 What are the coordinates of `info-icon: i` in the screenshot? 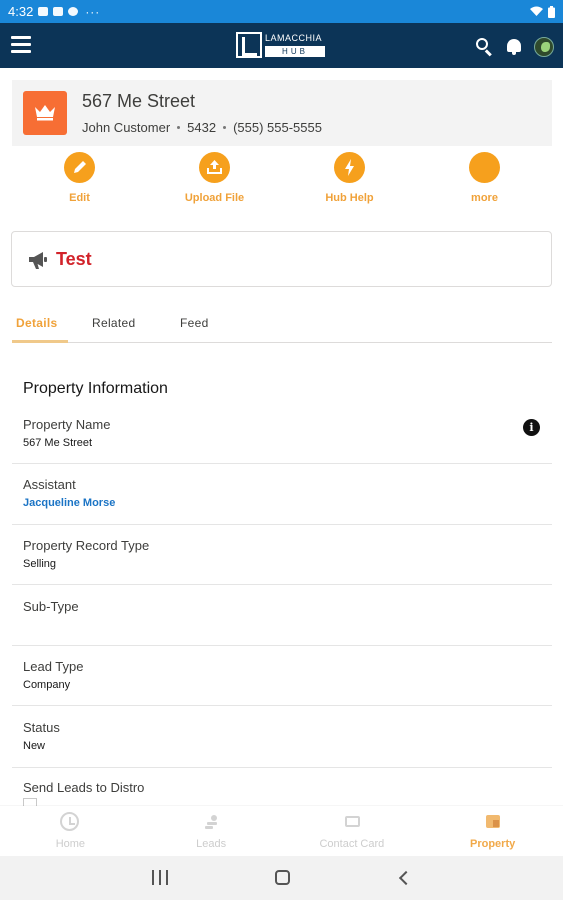 It's located at (531, 427).